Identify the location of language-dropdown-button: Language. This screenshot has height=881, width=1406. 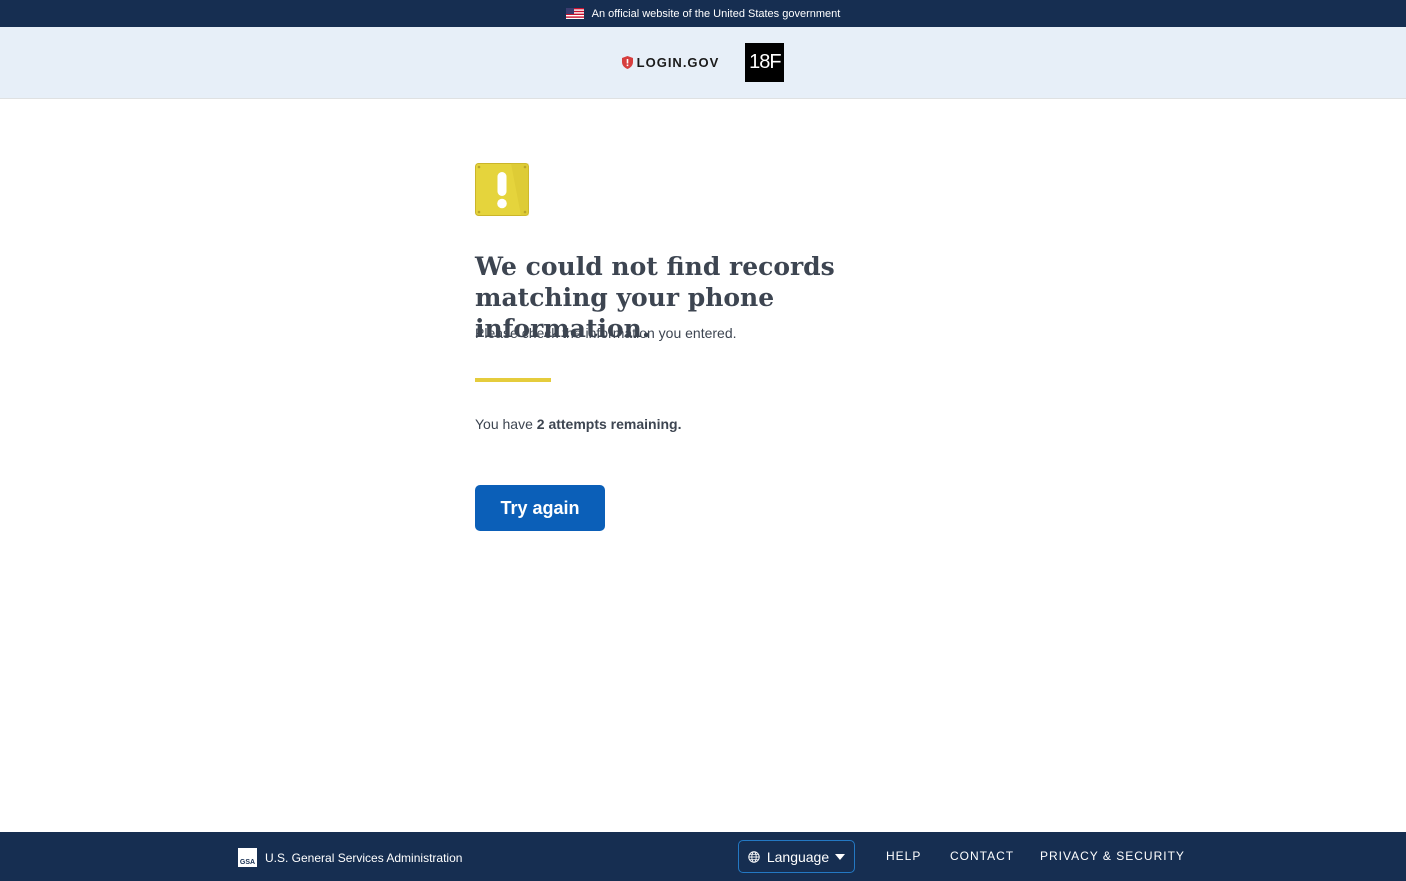
(796, 856).